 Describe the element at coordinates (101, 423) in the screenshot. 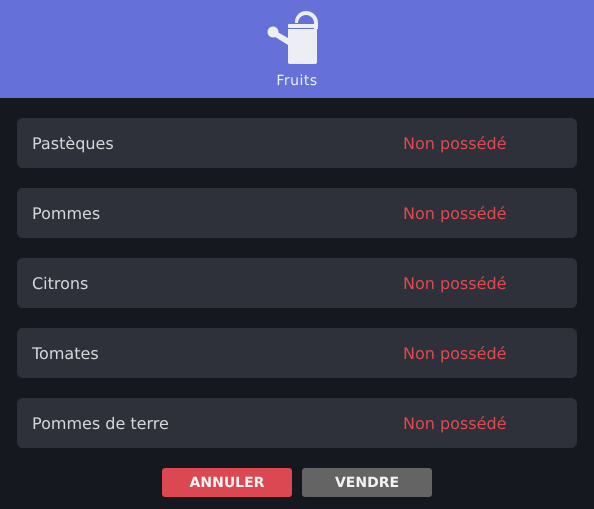

I see `item-name: Pommes de terre` at that location.